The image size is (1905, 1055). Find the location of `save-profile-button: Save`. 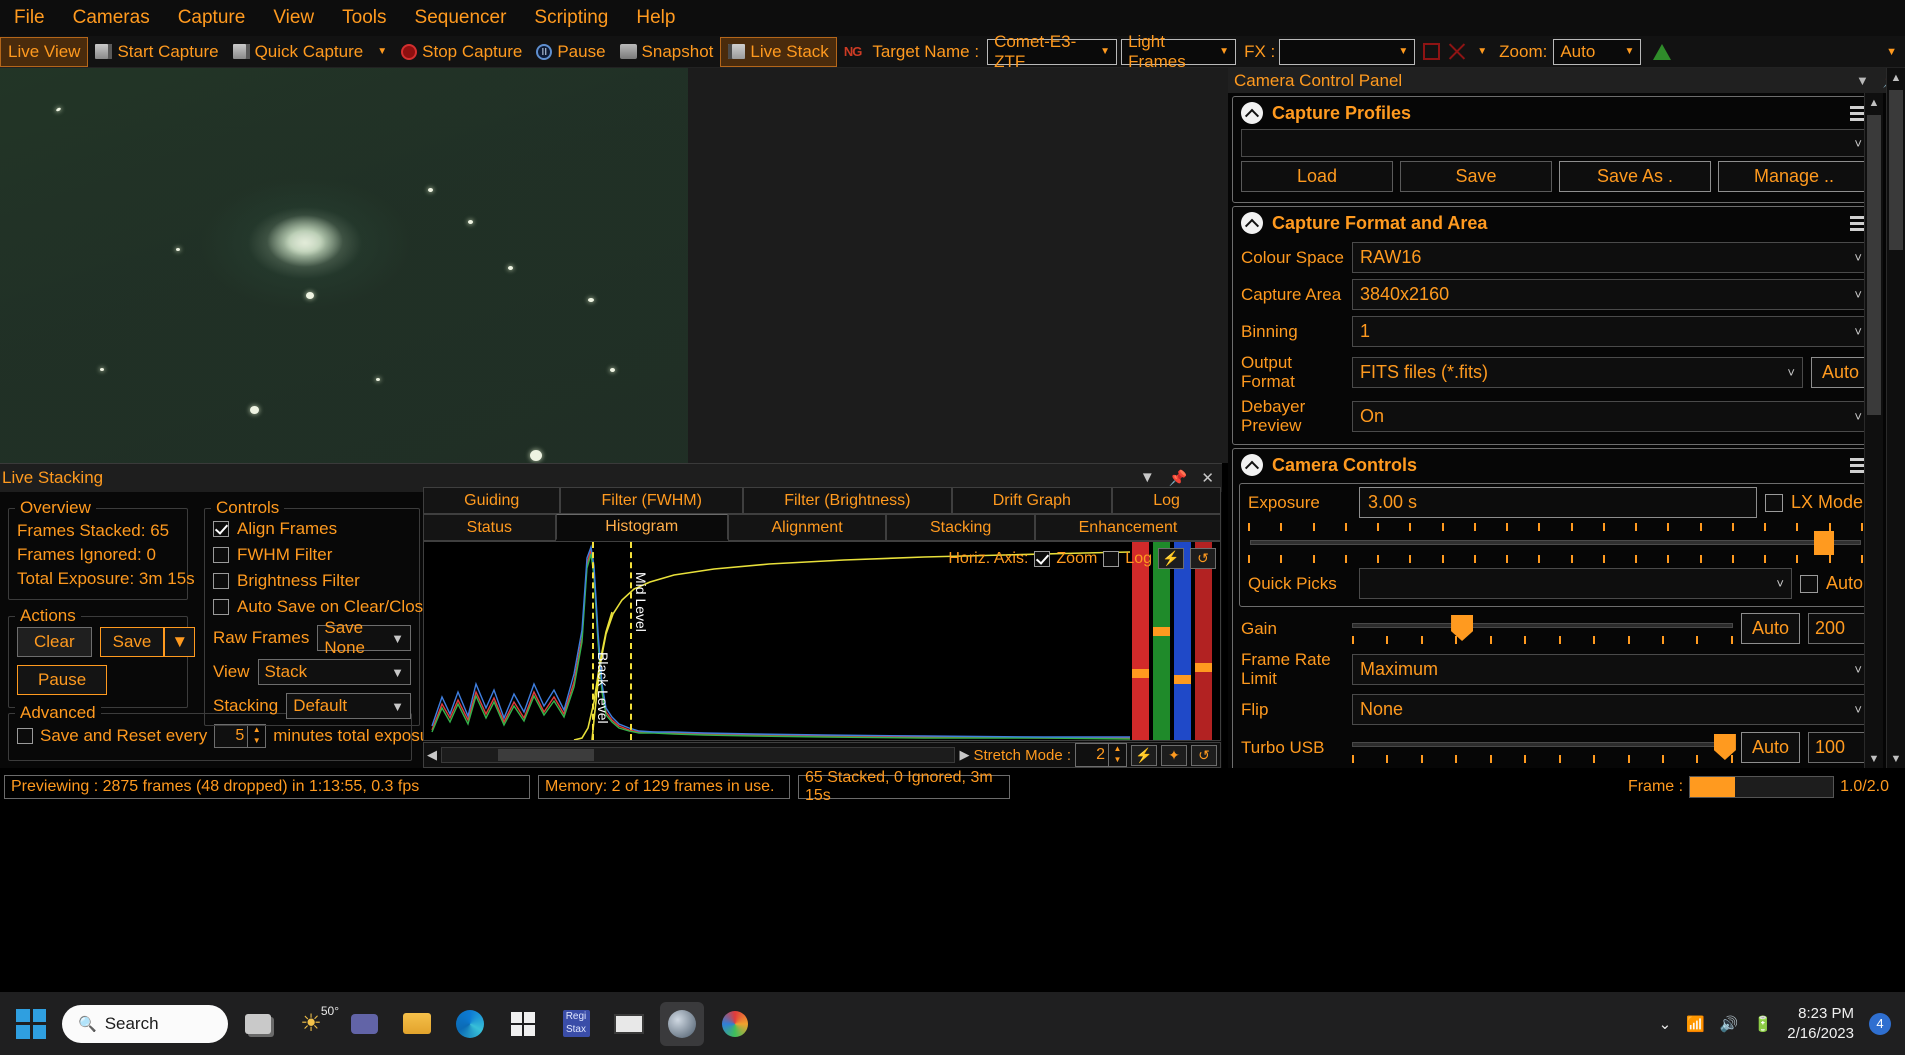

save-profile-button: Save is located at coordinates (1476, 176).